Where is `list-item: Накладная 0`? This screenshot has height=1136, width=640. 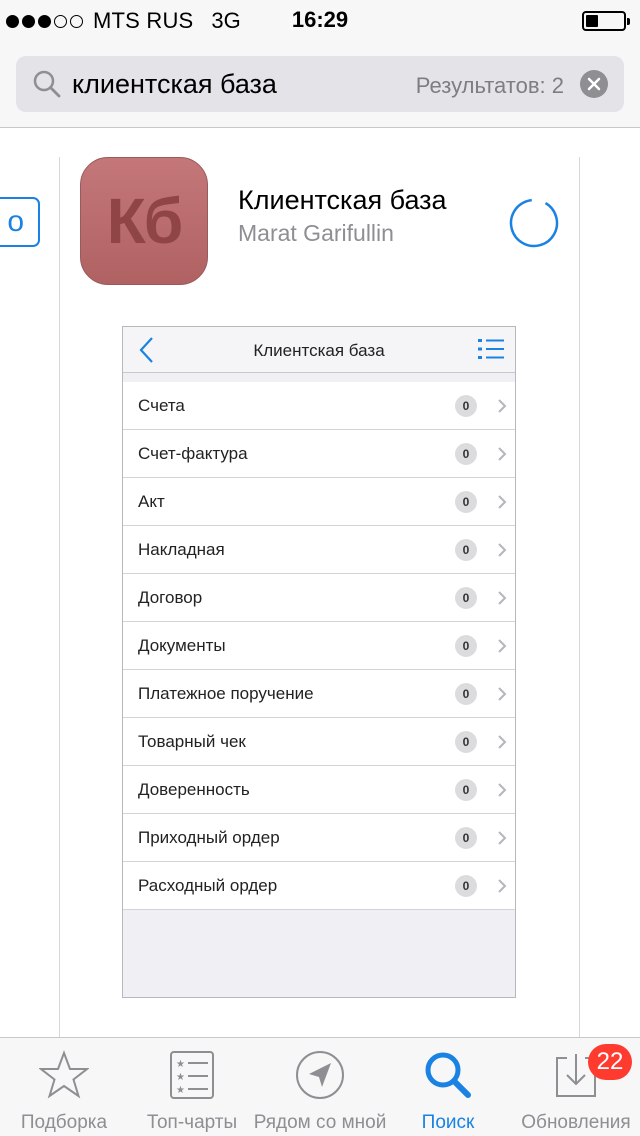 list-item: Накладная 0 is located at coordinates (319, 550).